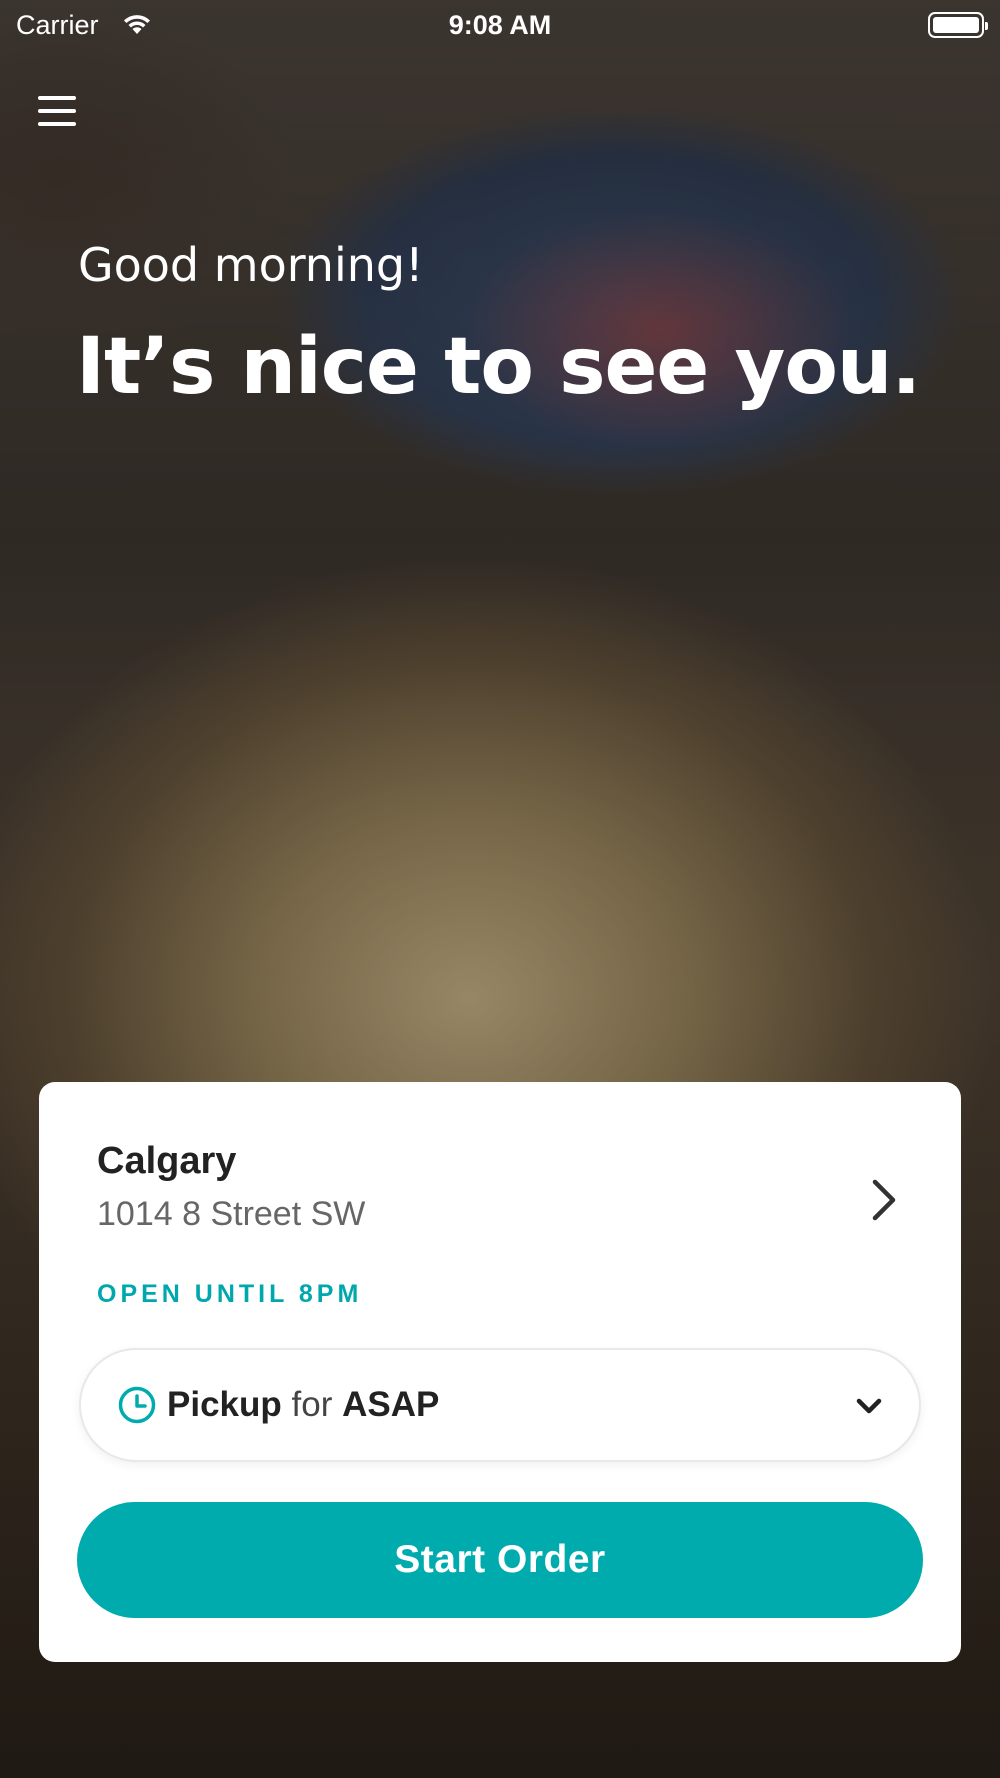 The image size is (1000, 1778). I want to click on clock-icon, so click(137, 1405).